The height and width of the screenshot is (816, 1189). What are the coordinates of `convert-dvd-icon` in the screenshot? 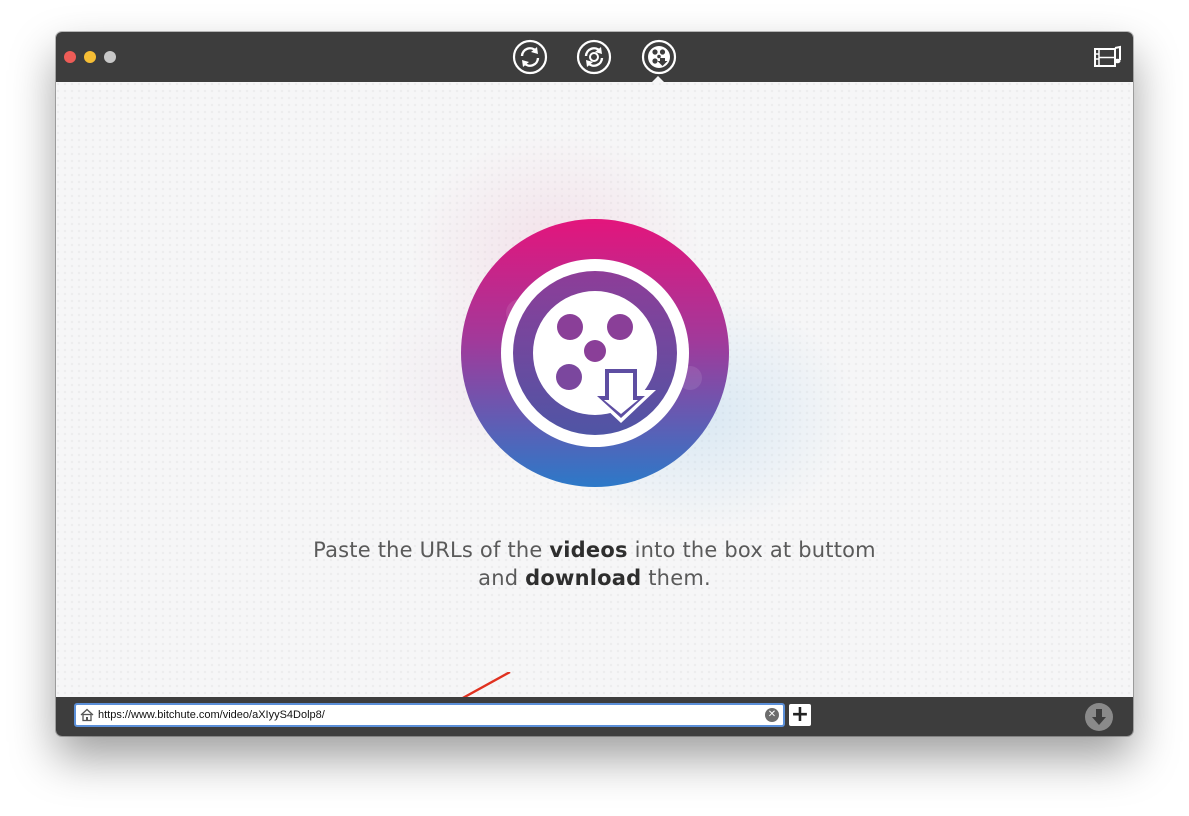 It's located at (594, 57).